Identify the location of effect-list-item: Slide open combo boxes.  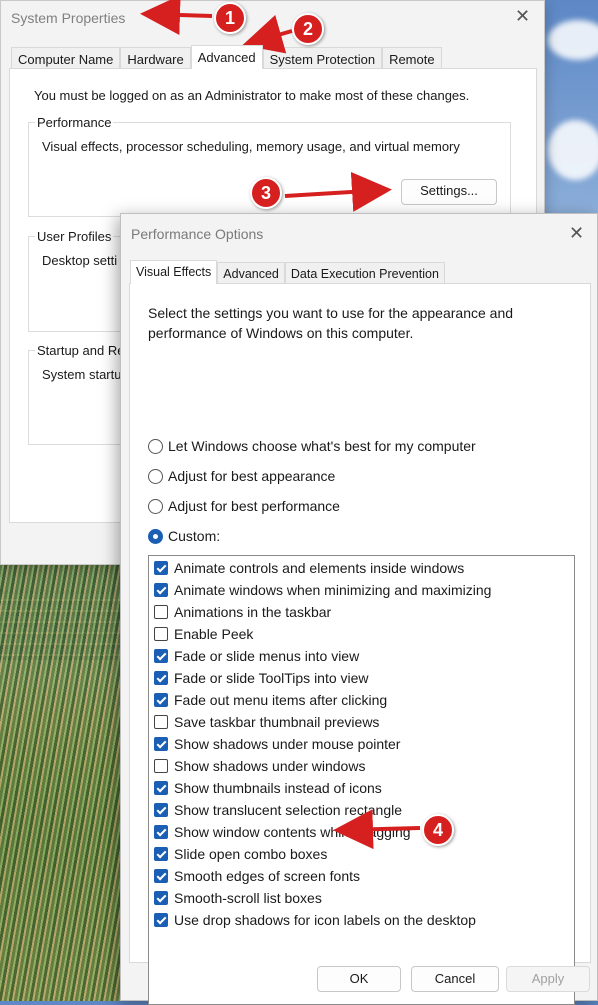
(240, 854).